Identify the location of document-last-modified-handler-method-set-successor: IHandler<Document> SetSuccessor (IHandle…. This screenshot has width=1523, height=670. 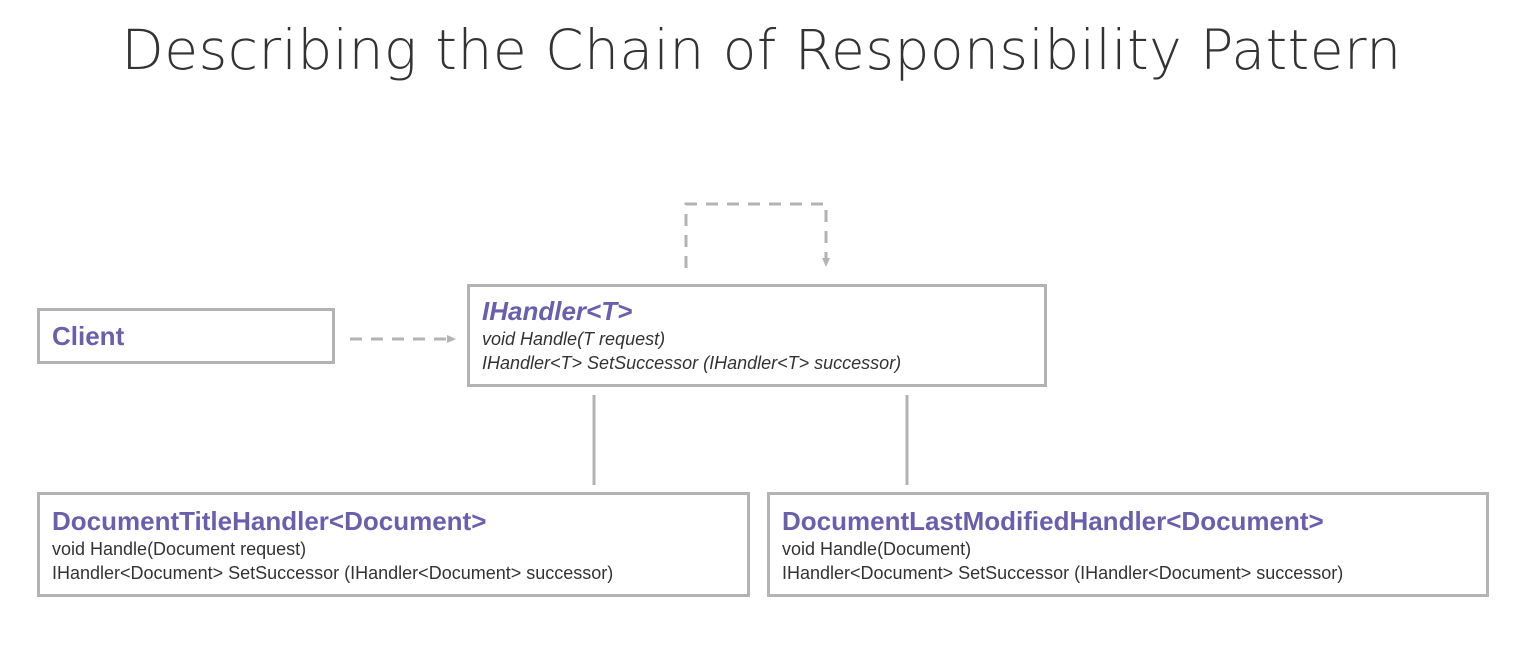
(1063, 573).